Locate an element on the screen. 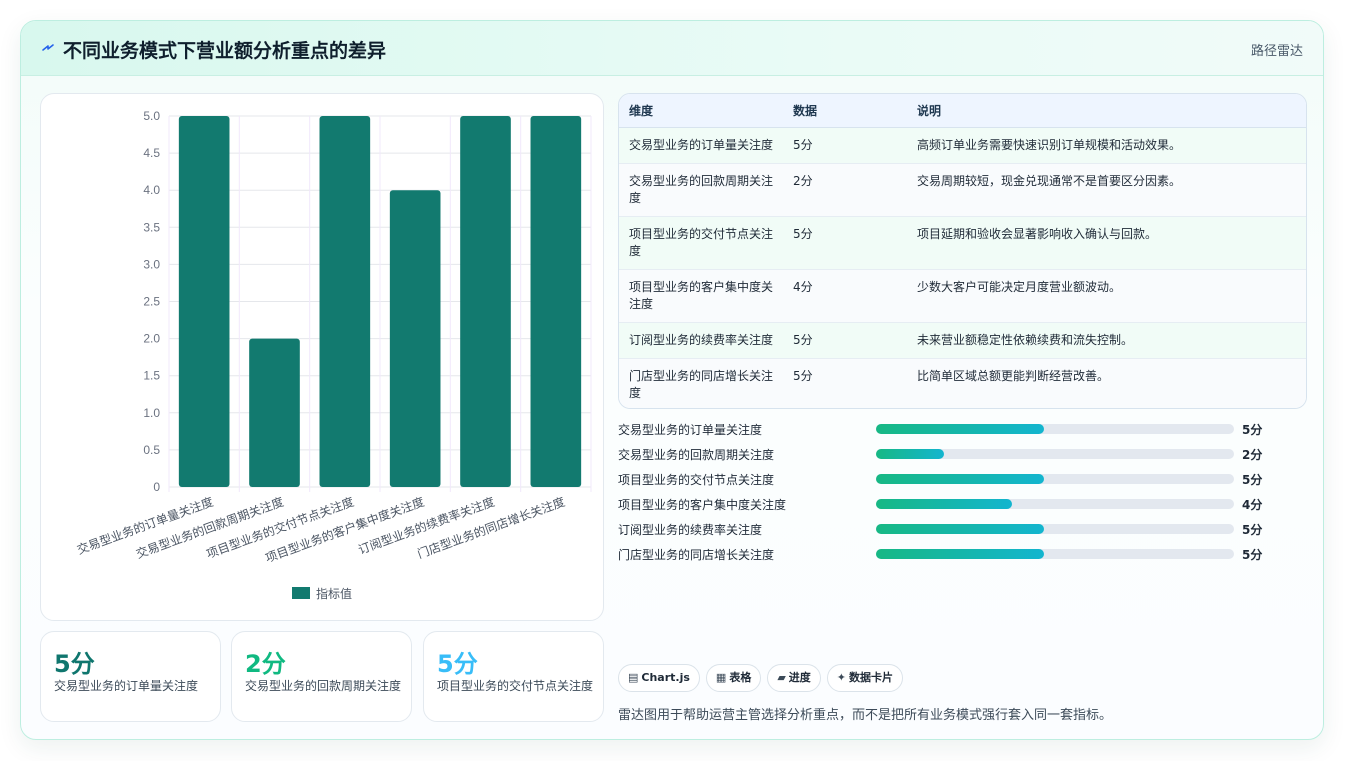 This screenshot has width=1345, height=761. progress-row: 交易型业务的回款周期关注度 2分 is located at coordinates (963, 455).